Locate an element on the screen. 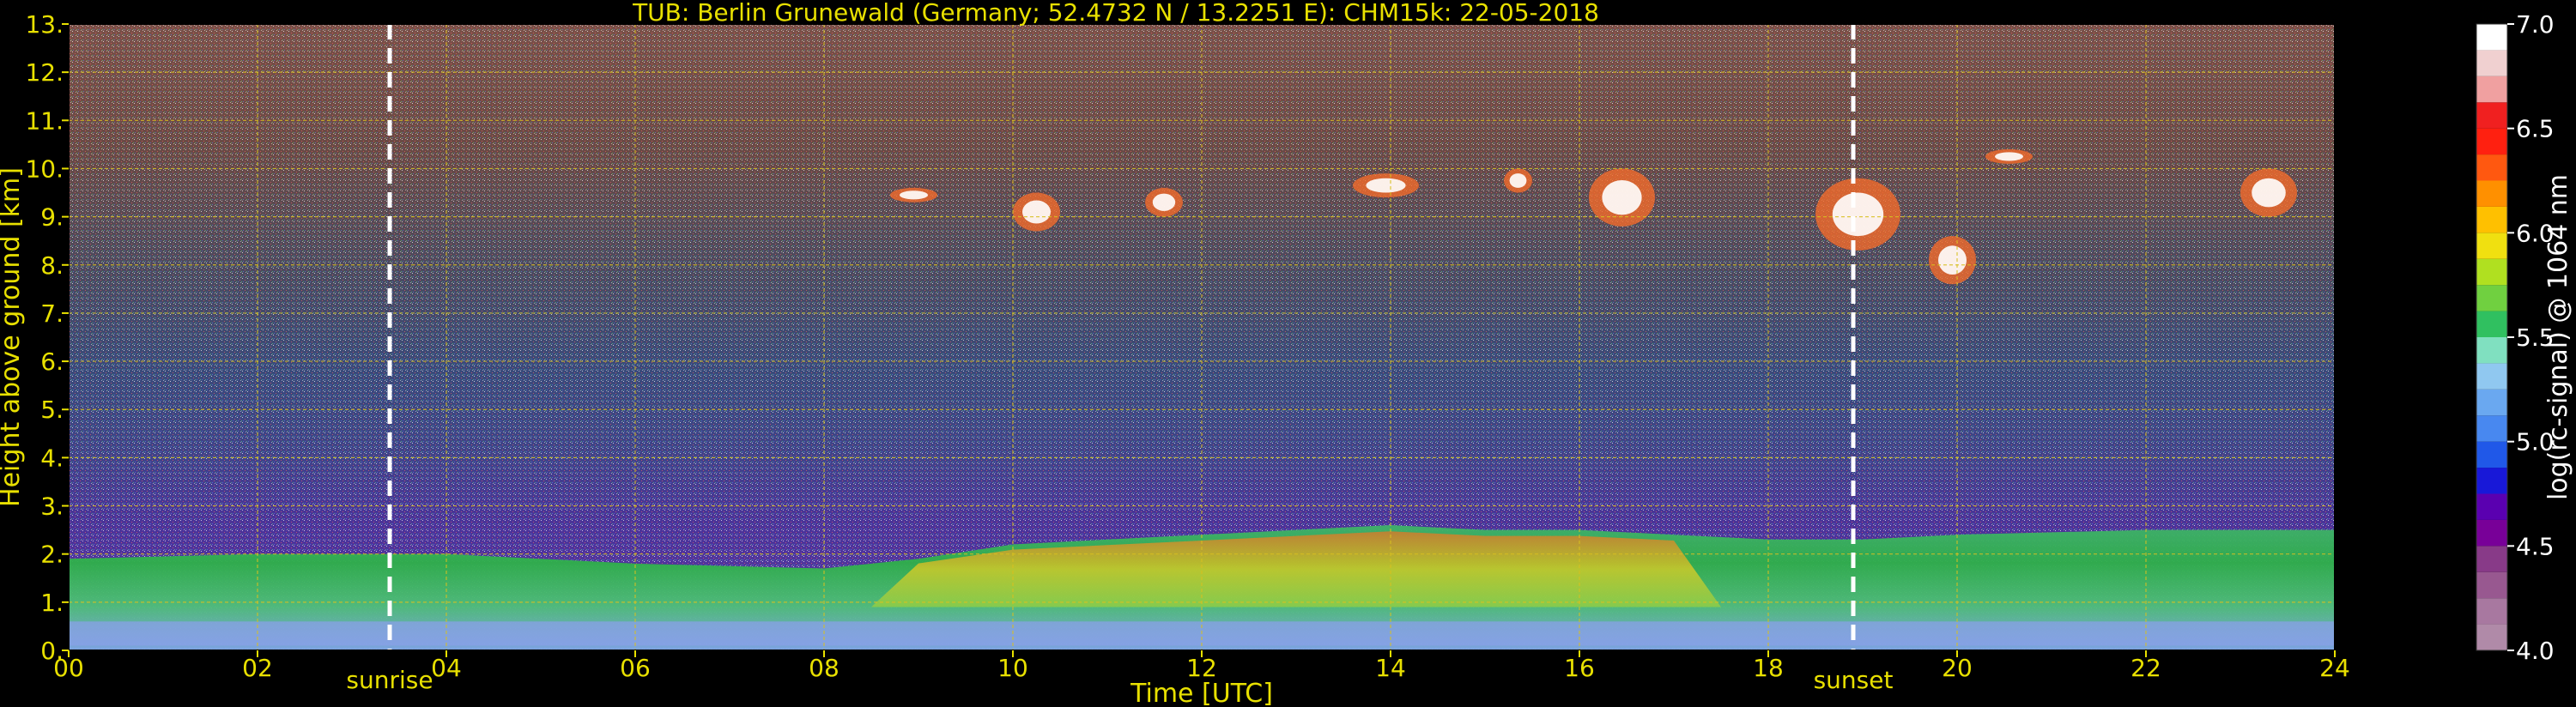  x-tick-label: 14 is located at coordinates (1390, 668).